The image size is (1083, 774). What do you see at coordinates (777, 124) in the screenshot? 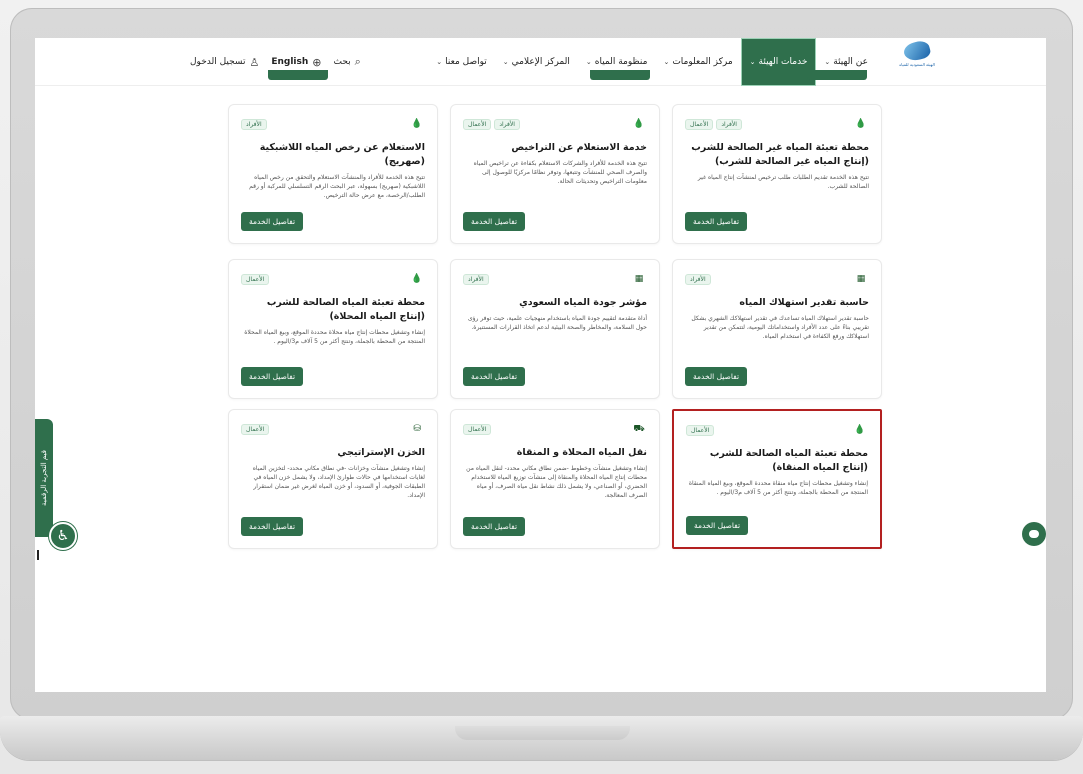
I see `card-header: 💧 الأفراد الأعمال` at bounding box center [777, 124].